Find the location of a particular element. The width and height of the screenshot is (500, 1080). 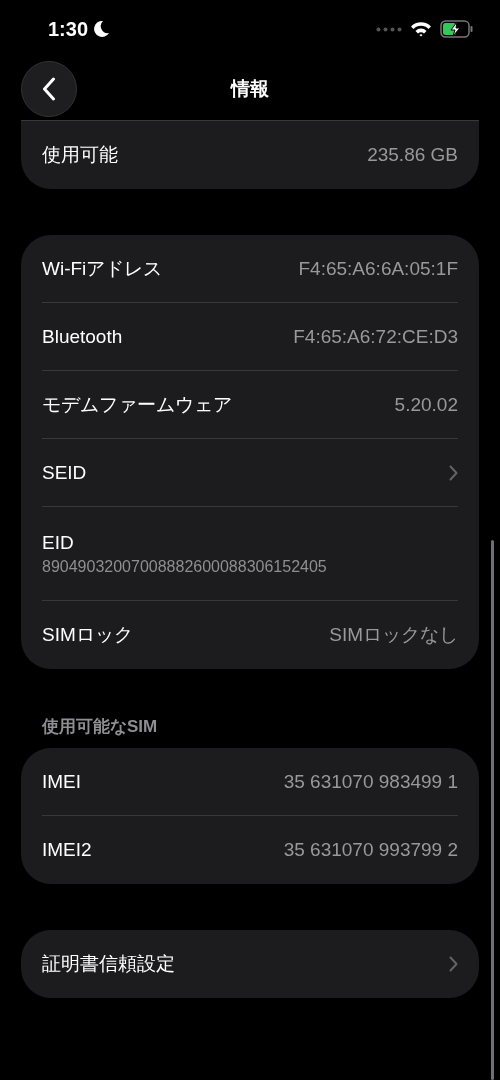

back-button is located at coordinates (49, 89).